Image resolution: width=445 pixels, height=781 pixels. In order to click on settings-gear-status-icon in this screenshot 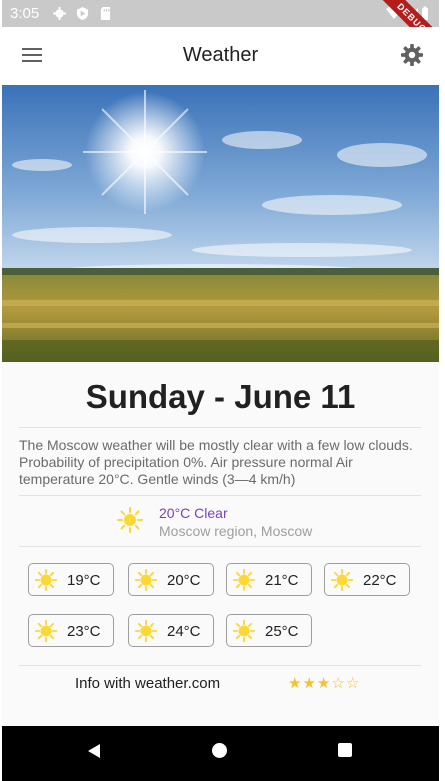, I will do `click(59, 13)`.